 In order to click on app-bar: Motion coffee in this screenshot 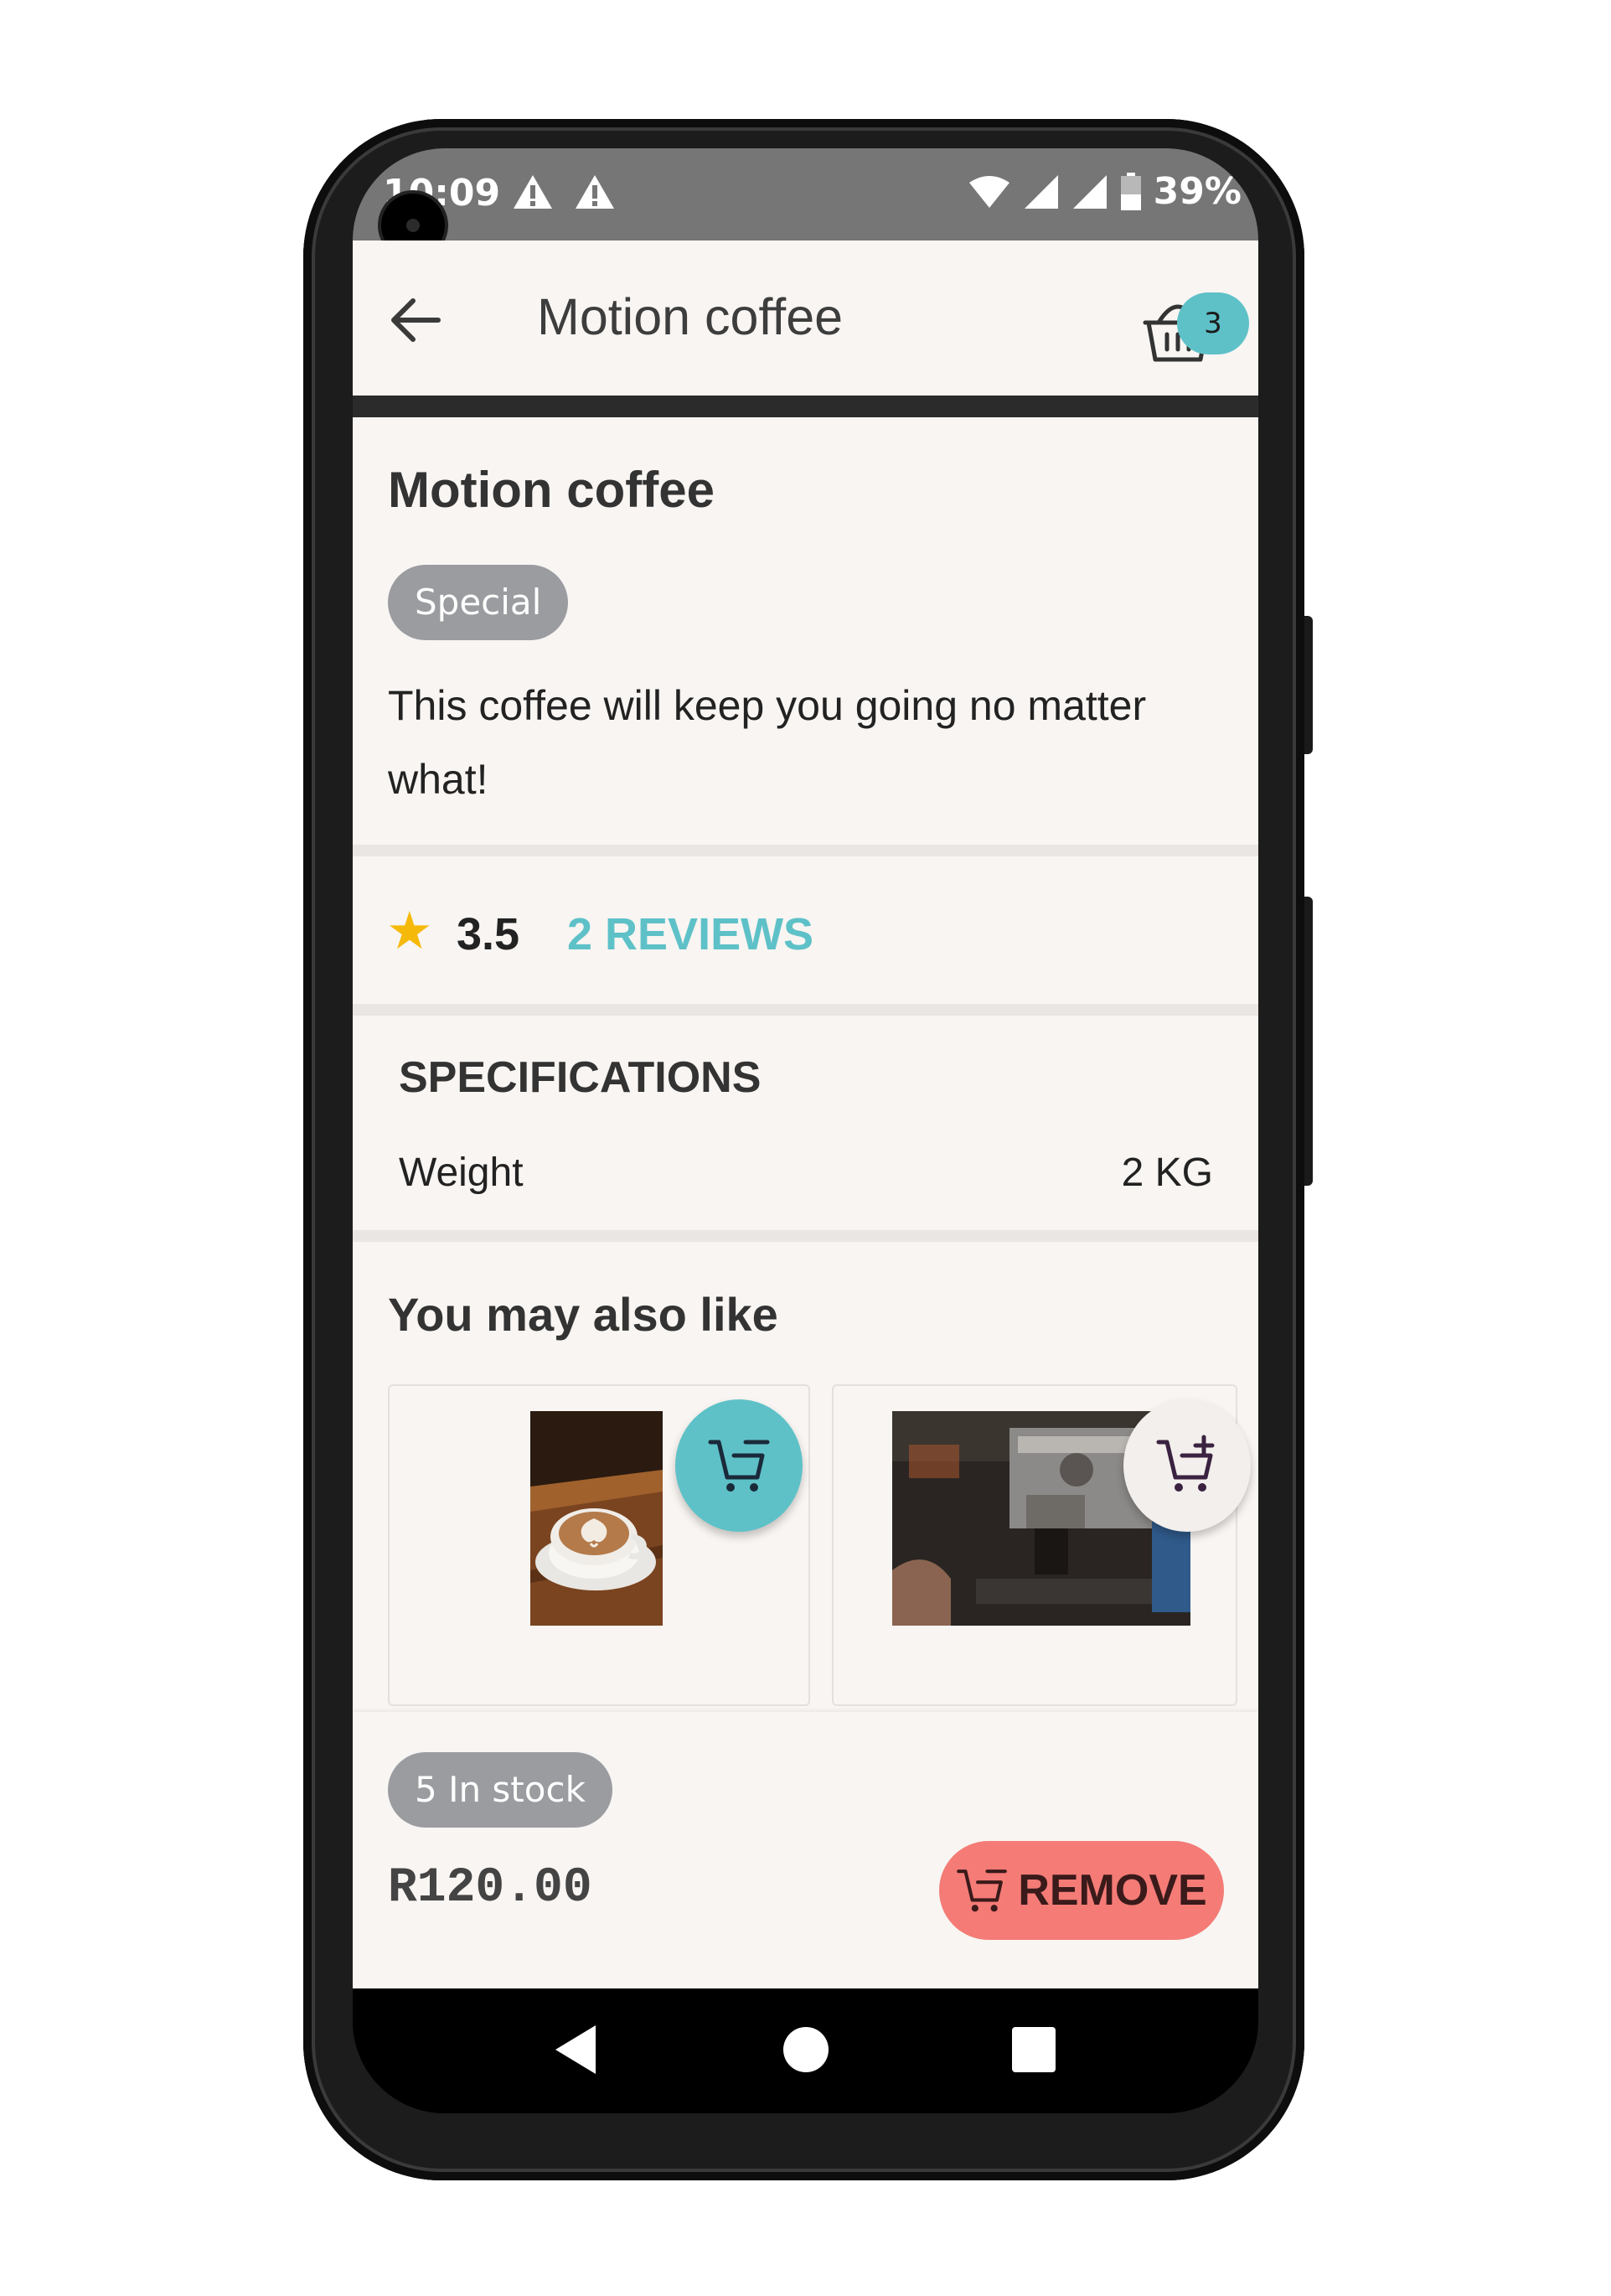, I will do `click(805, 318)`.